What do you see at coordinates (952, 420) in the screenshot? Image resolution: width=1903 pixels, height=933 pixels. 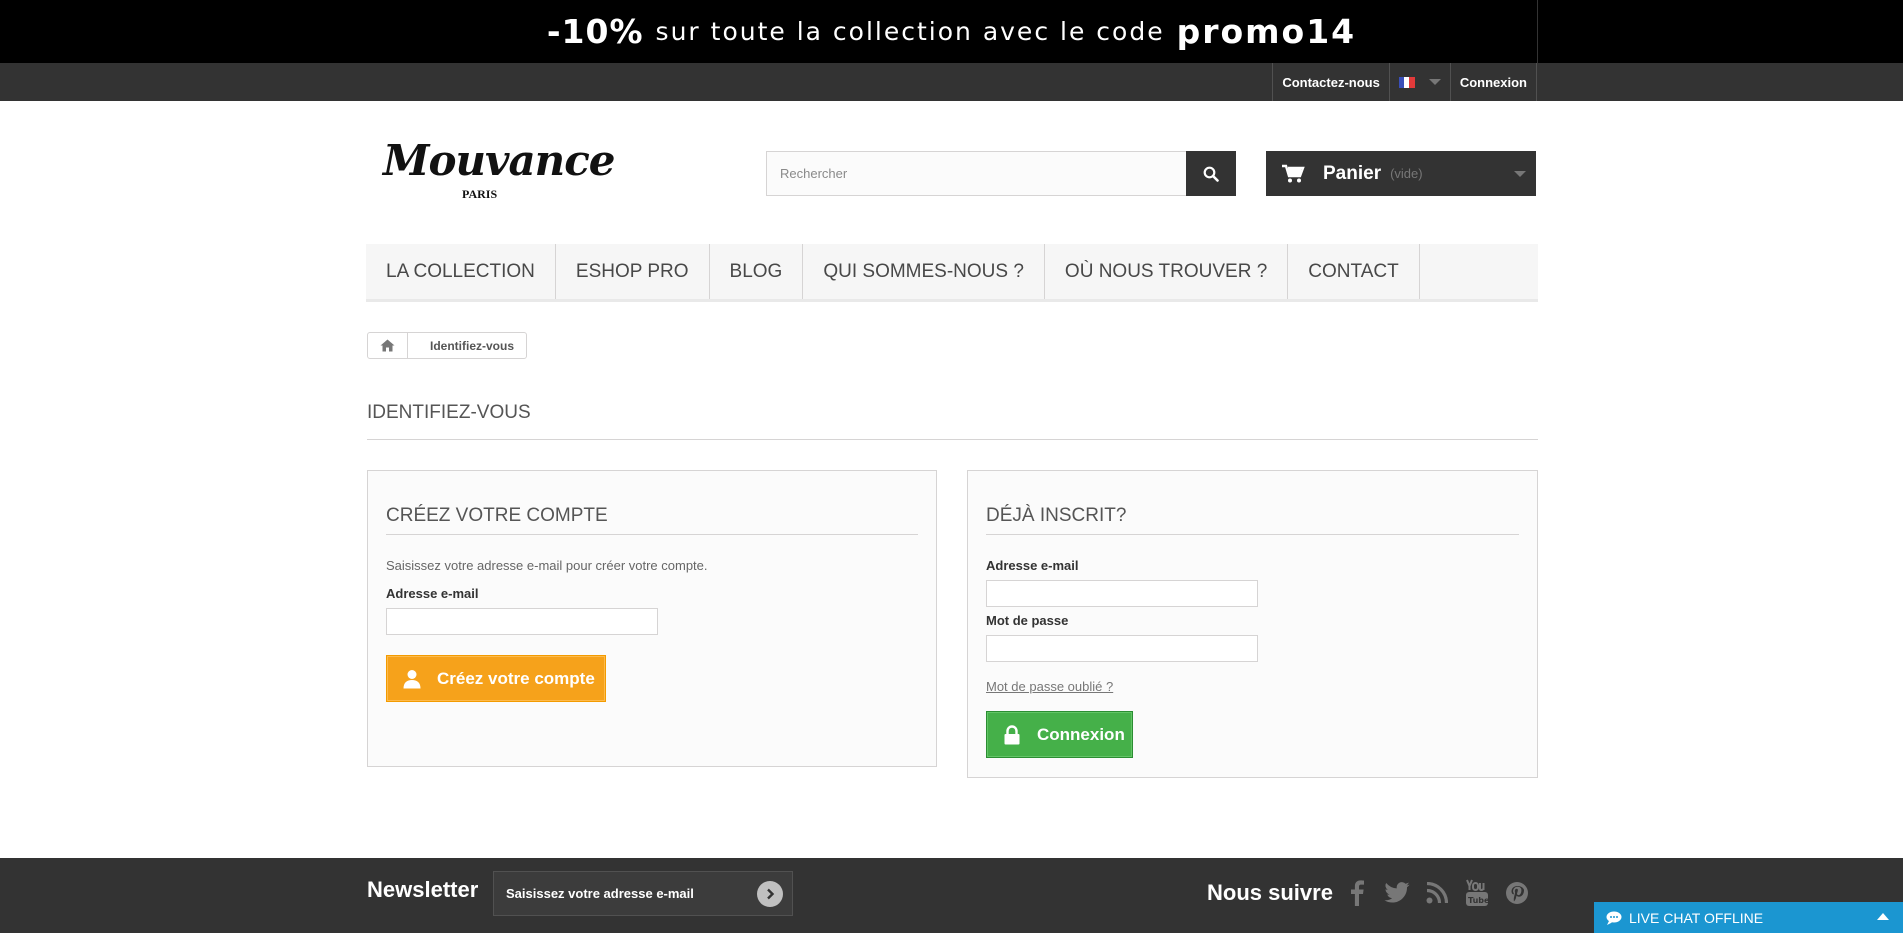 I see `page-title: IDENTIFIEZ-VOUS` at bounding box center [952, 420].